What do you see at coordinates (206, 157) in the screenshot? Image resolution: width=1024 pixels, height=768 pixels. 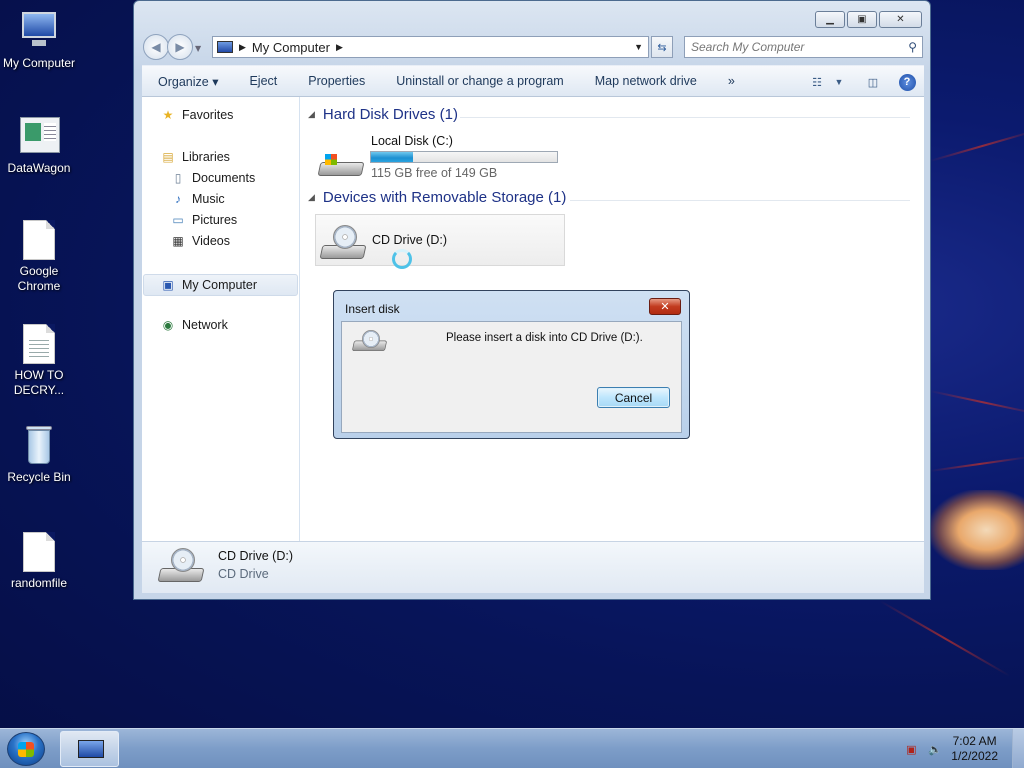 I see `nav-item-label: Libraries` at bounding box center [206, 157].